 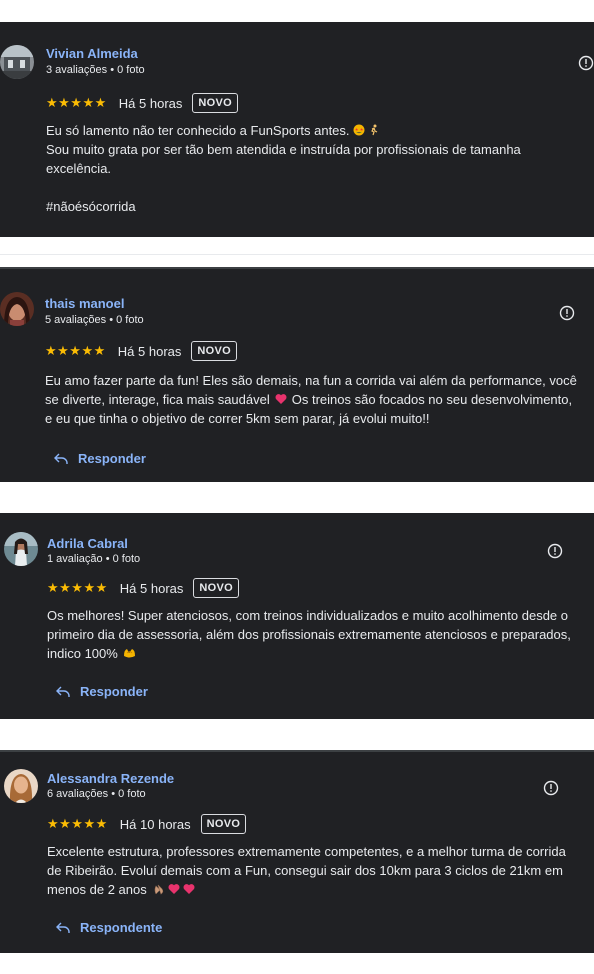 What do you see at coordinates (159, 889) in the screenshot?
I see `clap-emoji-icon` at bounding box center [159, 889].